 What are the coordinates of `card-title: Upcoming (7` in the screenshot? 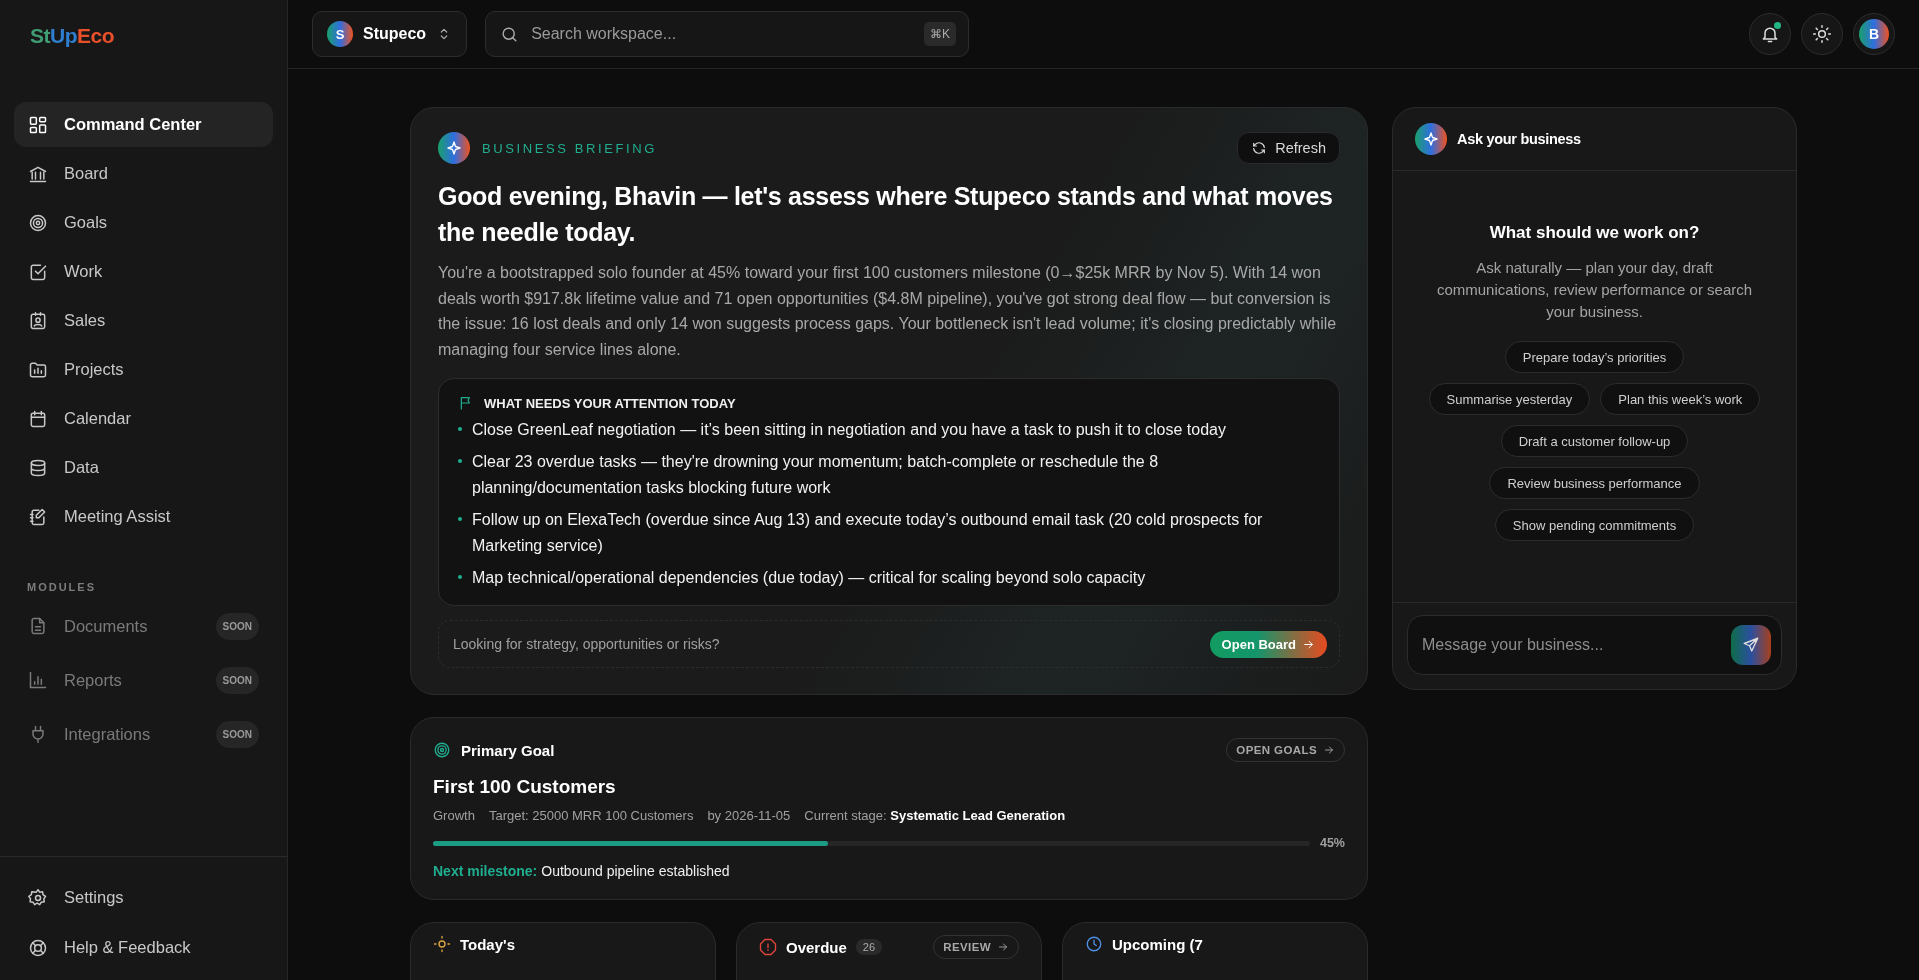 It's located at (1157, 944).